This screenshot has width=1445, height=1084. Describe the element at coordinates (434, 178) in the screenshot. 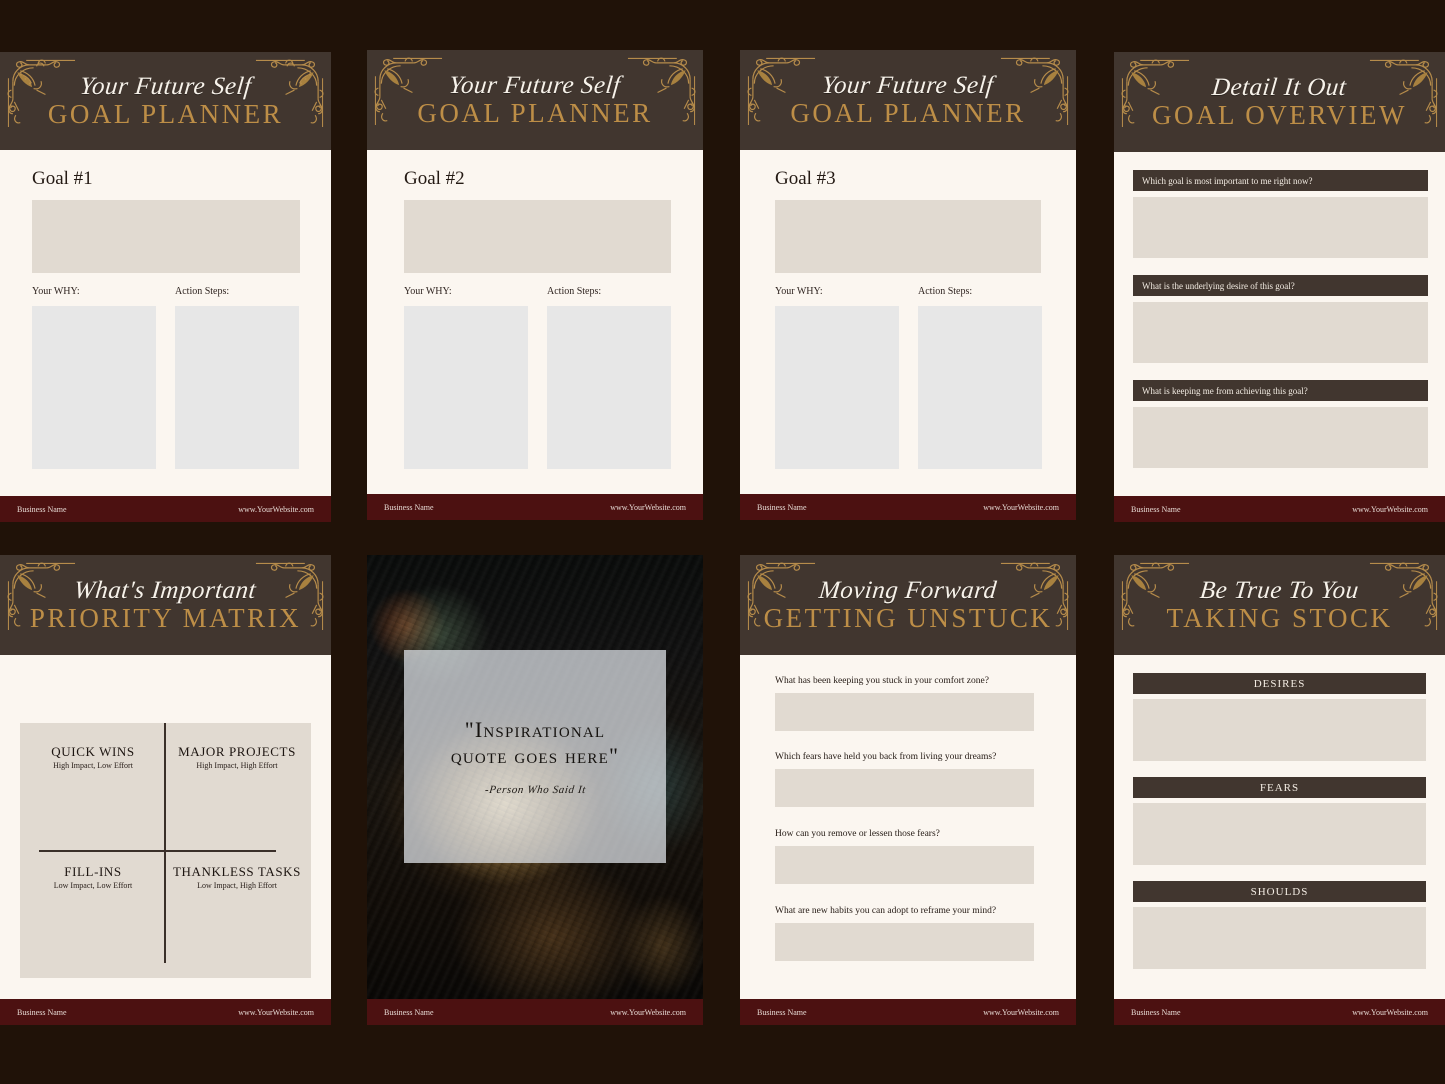

I see `goal-title: Goal #2` at that location.